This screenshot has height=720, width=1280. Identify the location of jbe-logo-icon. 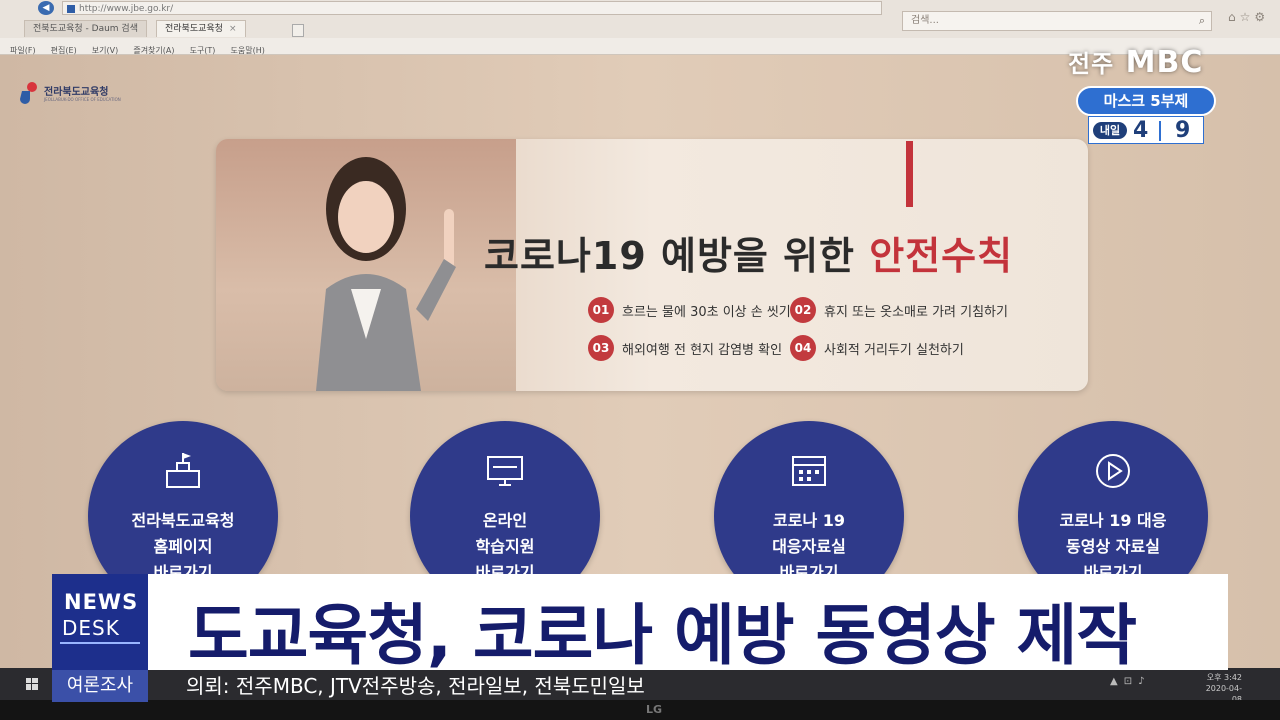
(28, 93).